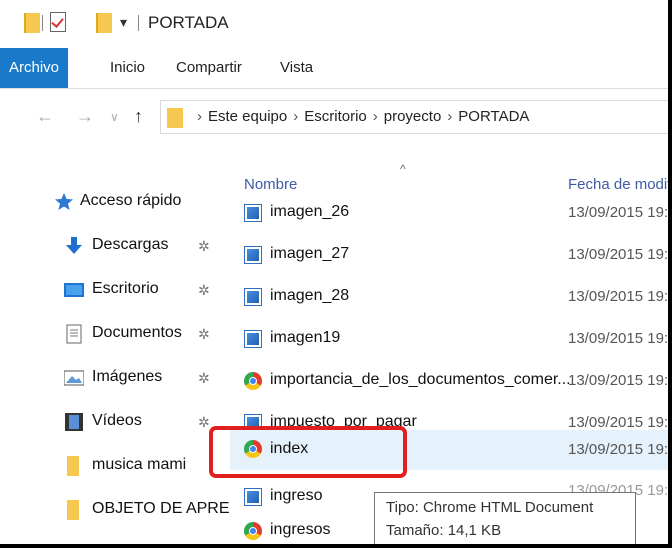 The width and height of the screenshot is (672, 548). I want to click on nav-item-videos: Vídeos ✲, so click(115, 422).